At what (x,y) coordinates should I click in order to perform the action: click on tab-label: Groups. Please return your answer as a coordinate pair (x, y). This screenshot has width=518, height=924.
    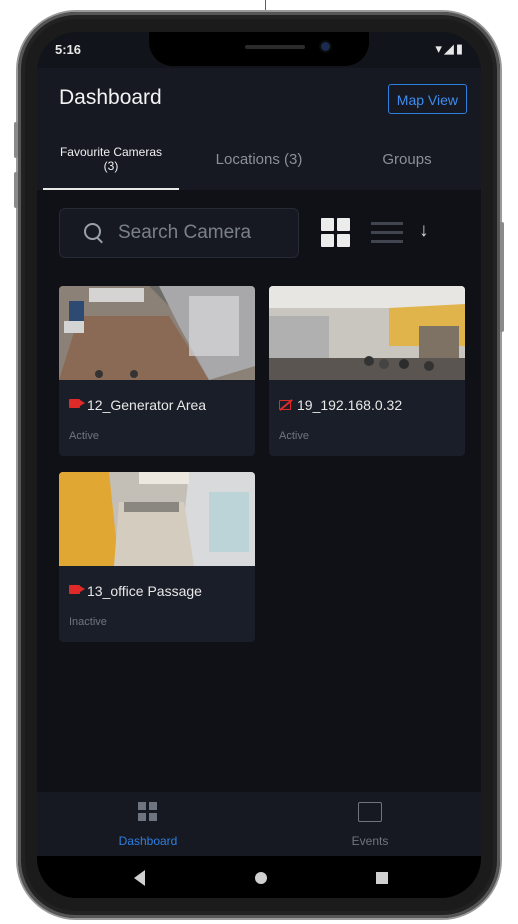
    Looking at the image, I should click on (407, 159).